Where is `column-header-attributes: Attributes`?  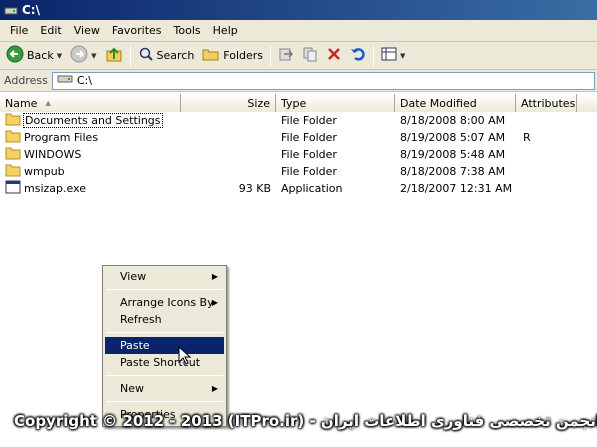
column-header-attributes: Attributes is located at coordinates (546, 103).